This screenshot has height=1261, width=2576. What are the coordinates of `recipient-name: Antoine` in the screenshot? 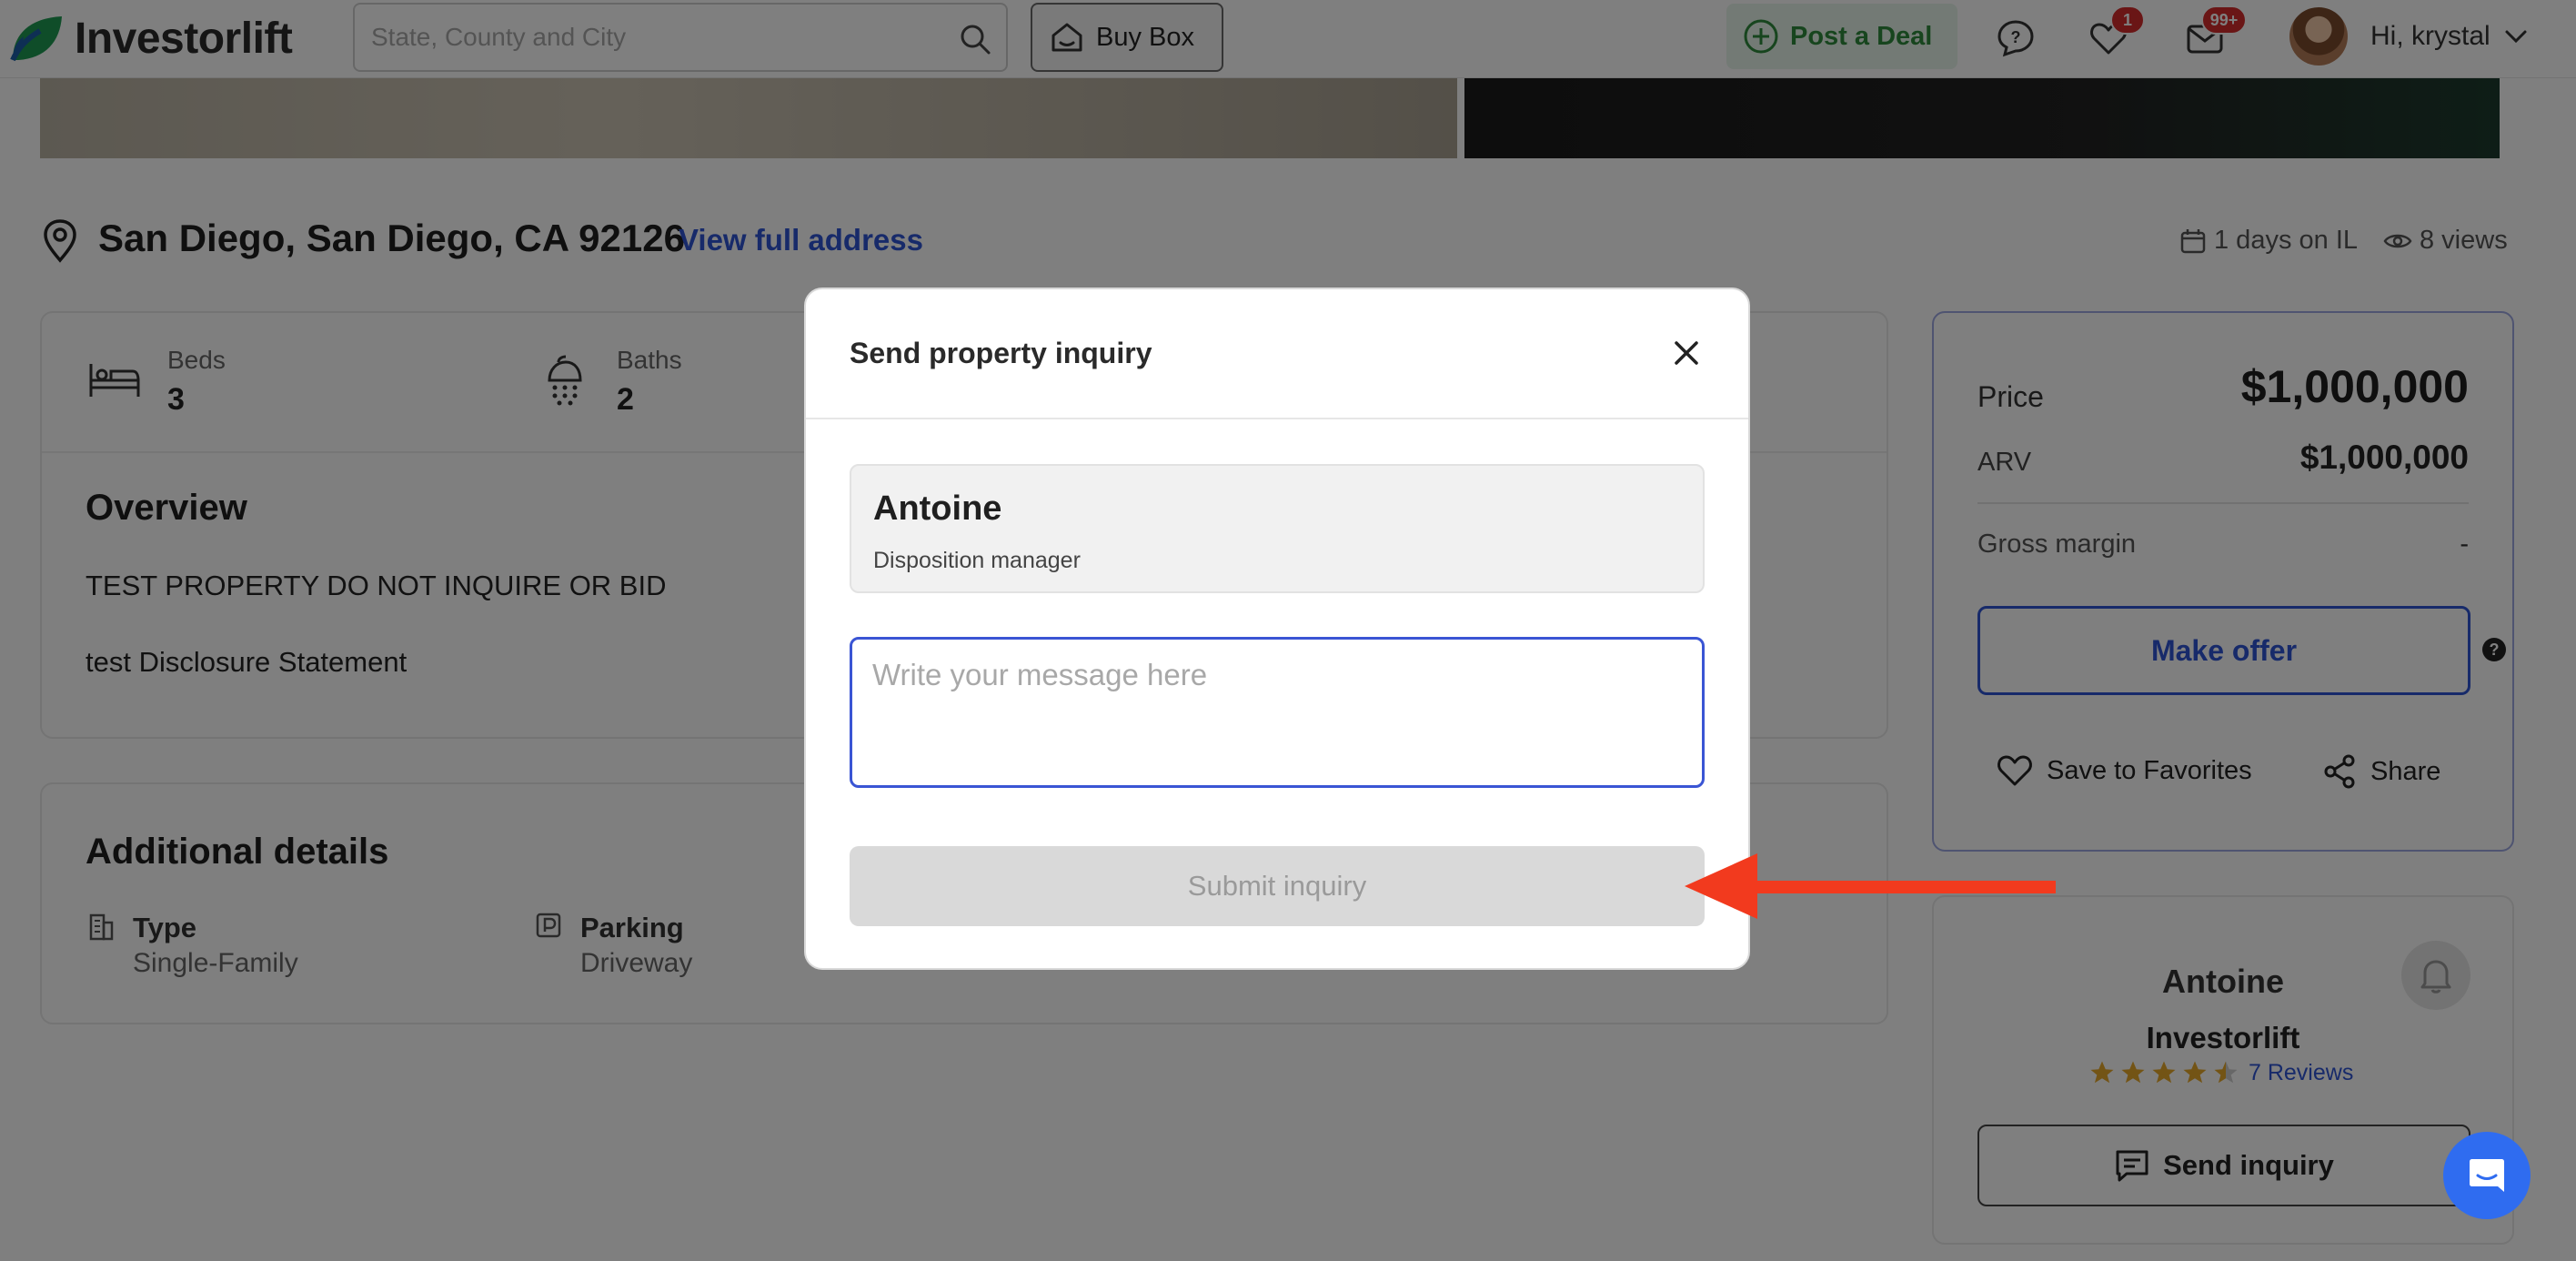 It's located at (937, 509).